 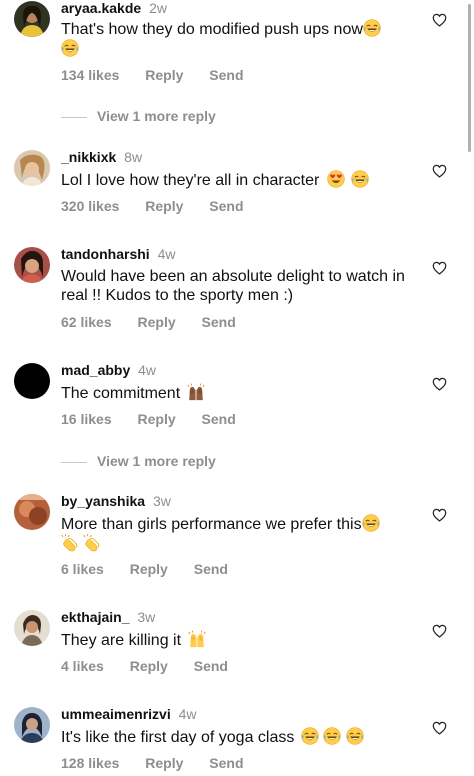 I want to click on comment-text: It's like the first day of yoga class, so click(x=236, y=737).